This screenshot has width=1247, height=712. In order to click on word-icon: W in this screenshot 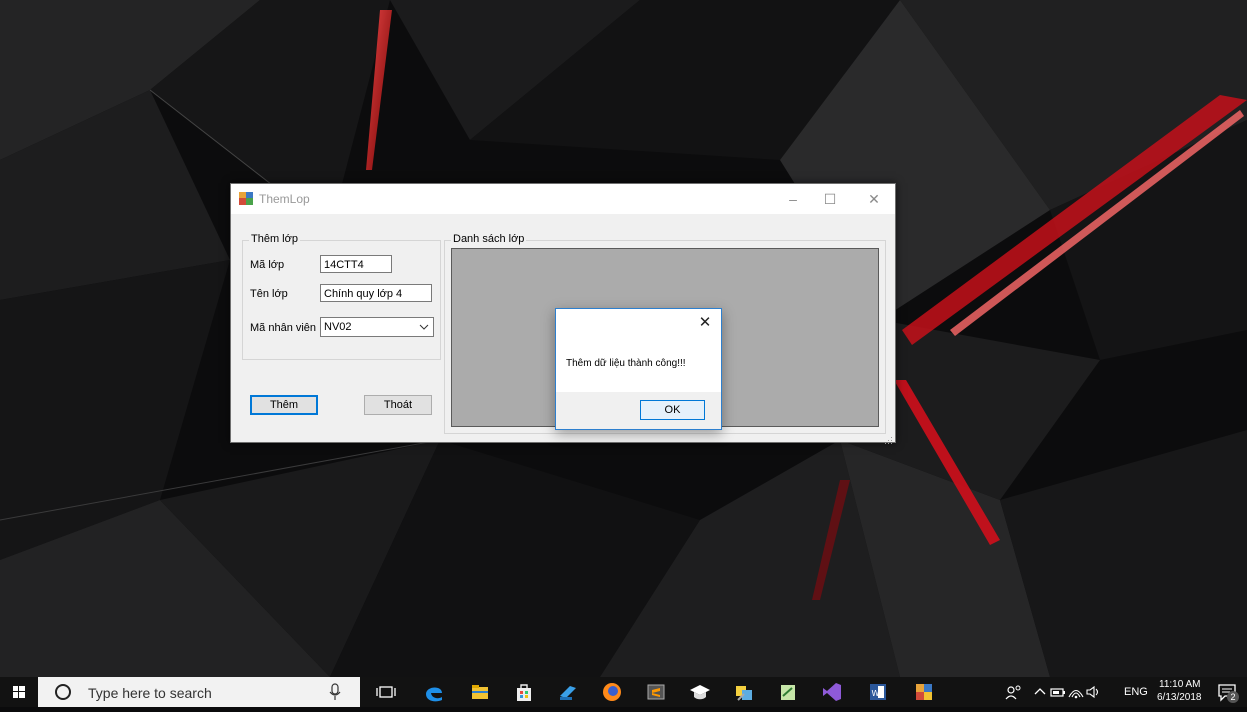, I will do `click(878, 692)`.